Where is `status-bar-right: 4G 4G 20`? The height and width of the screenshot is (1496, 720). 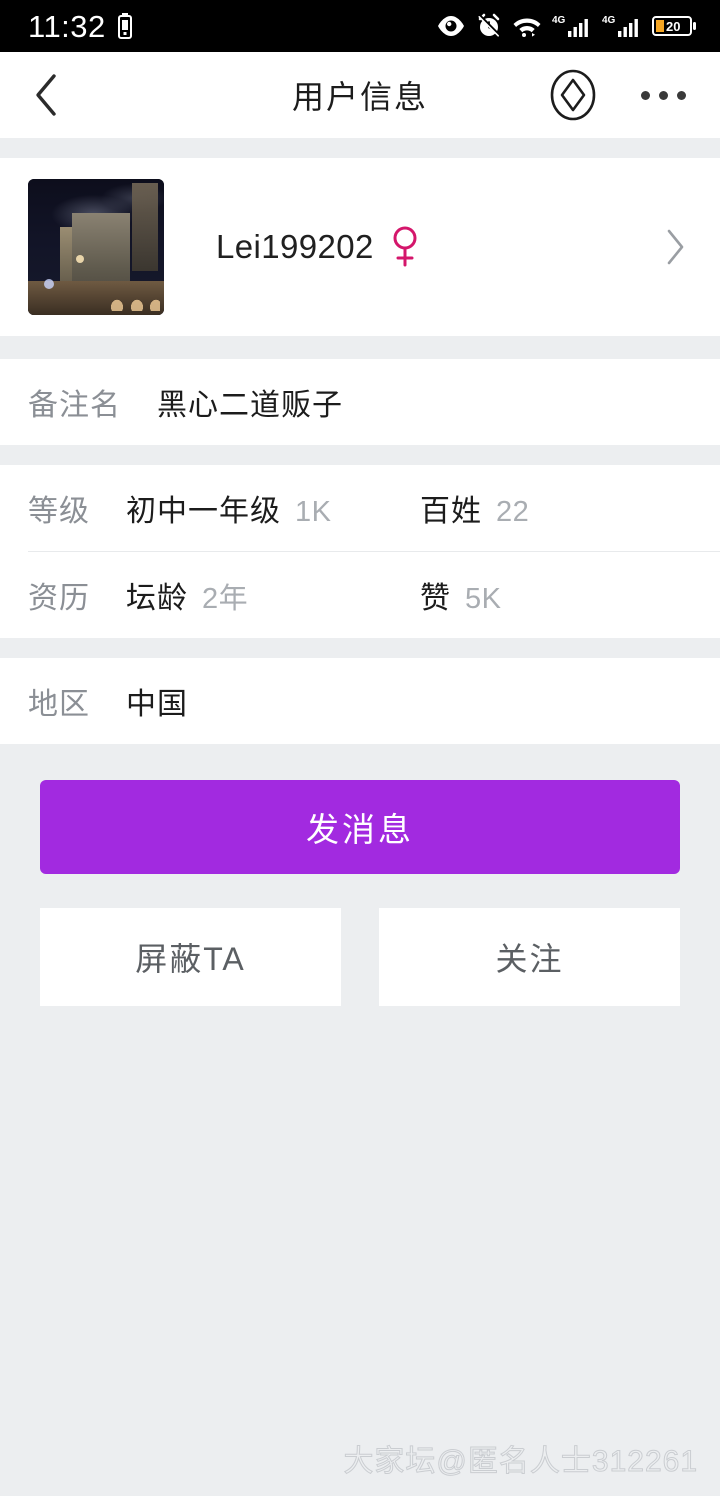 status-bar-right: 4G 4G 20 is located at coordinates (567, 26).